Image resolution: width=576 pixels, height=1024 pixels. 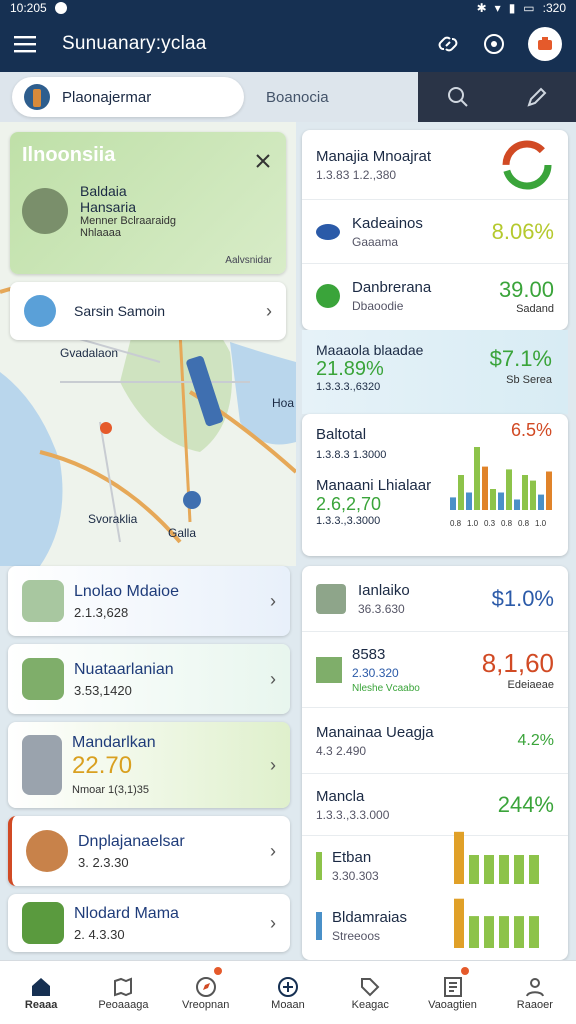 I want to click on stats-row: Manainaa Ueagja 4.3 2.490 4.2%, so click(x=435, y=741).